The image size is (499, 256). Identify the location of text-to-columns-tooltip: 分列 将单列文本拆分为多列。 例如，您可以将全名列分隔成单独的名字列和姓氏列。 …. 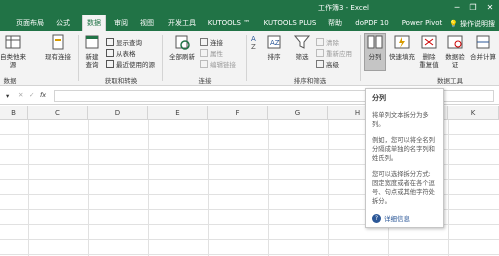
(404, 158).